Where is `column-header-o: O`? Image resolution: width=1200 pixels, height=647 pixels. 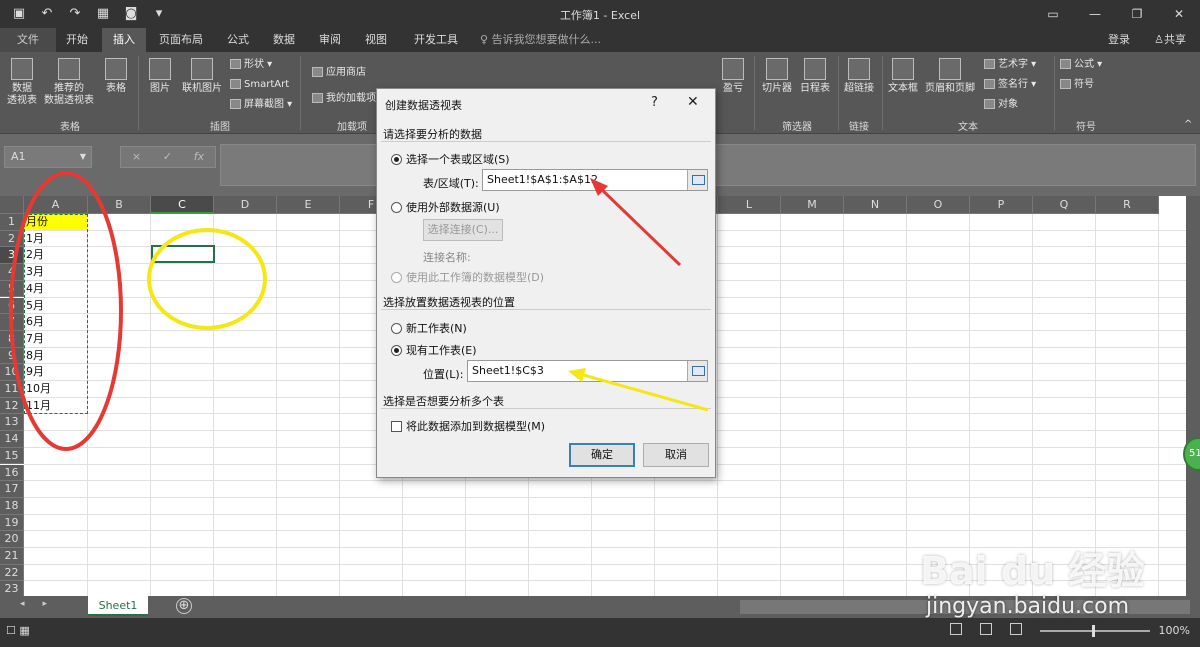
column-header-o: O is located at coordinates (938, 205).